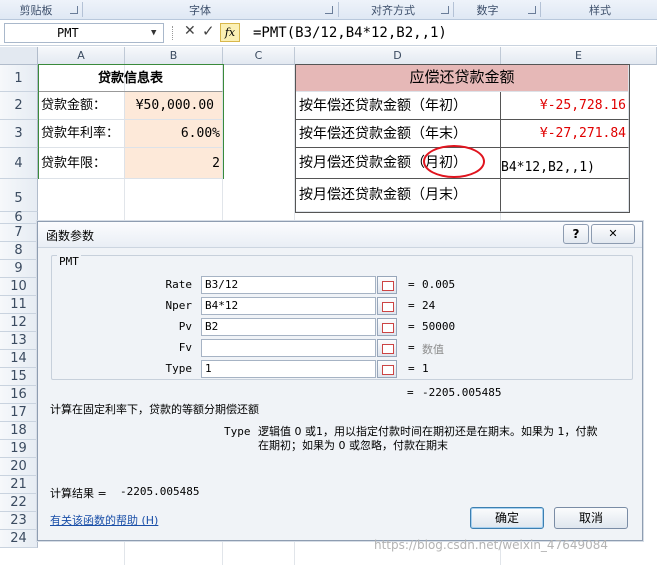 The height and width of the screenshot is (565, 657). What do you see at coordinates (600, 10) in the screenshot?
I see `ribbon-group-styles: 样式` at bounding box center [600, 10].